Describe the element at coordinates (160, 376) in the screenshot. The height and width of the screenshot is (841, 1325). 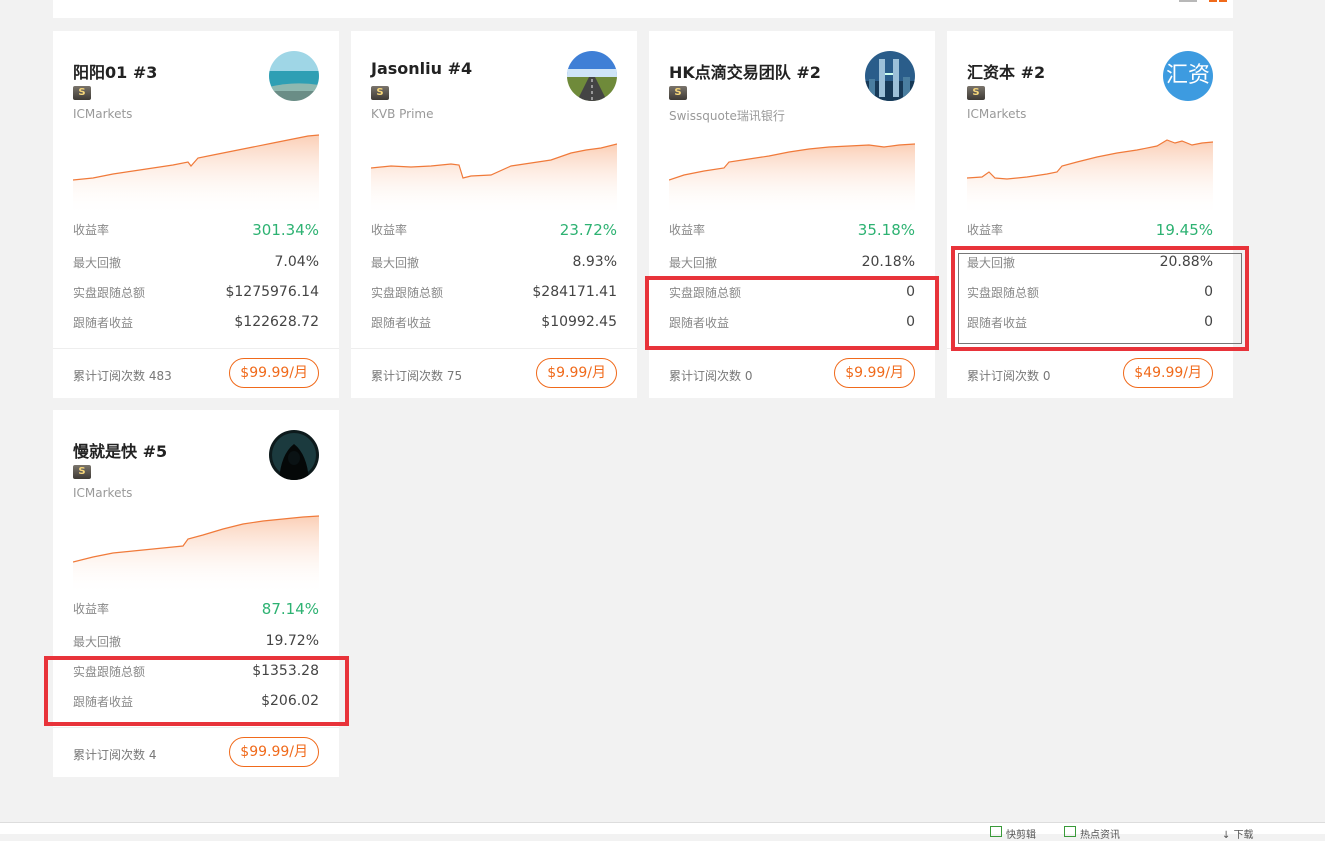
I see `subscription-value: 483` at that location.